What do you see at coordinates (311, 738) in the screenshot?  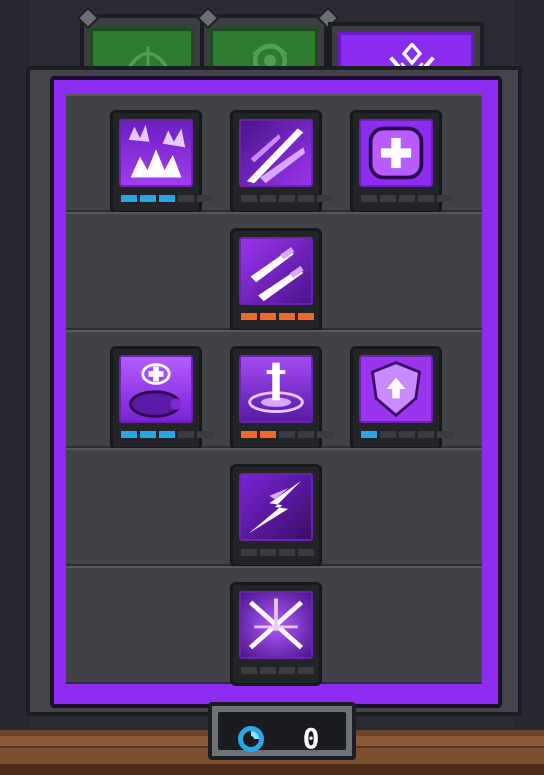 I see `skill-point-amount: 0` at bounding box center [311, 738].